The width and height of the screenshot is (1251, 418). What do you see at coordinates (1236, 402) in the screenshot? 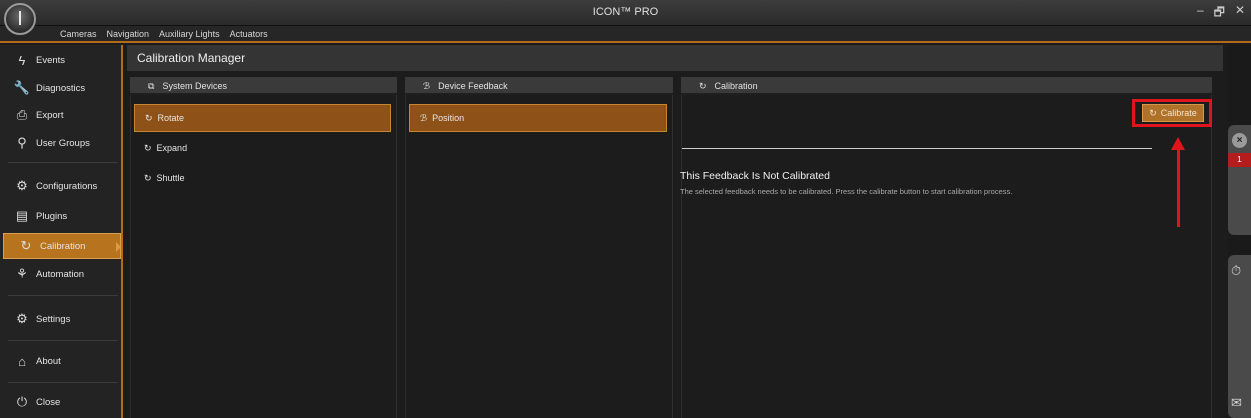
I see `envelope-icon: ✉` at bounding box center [1236, 402].